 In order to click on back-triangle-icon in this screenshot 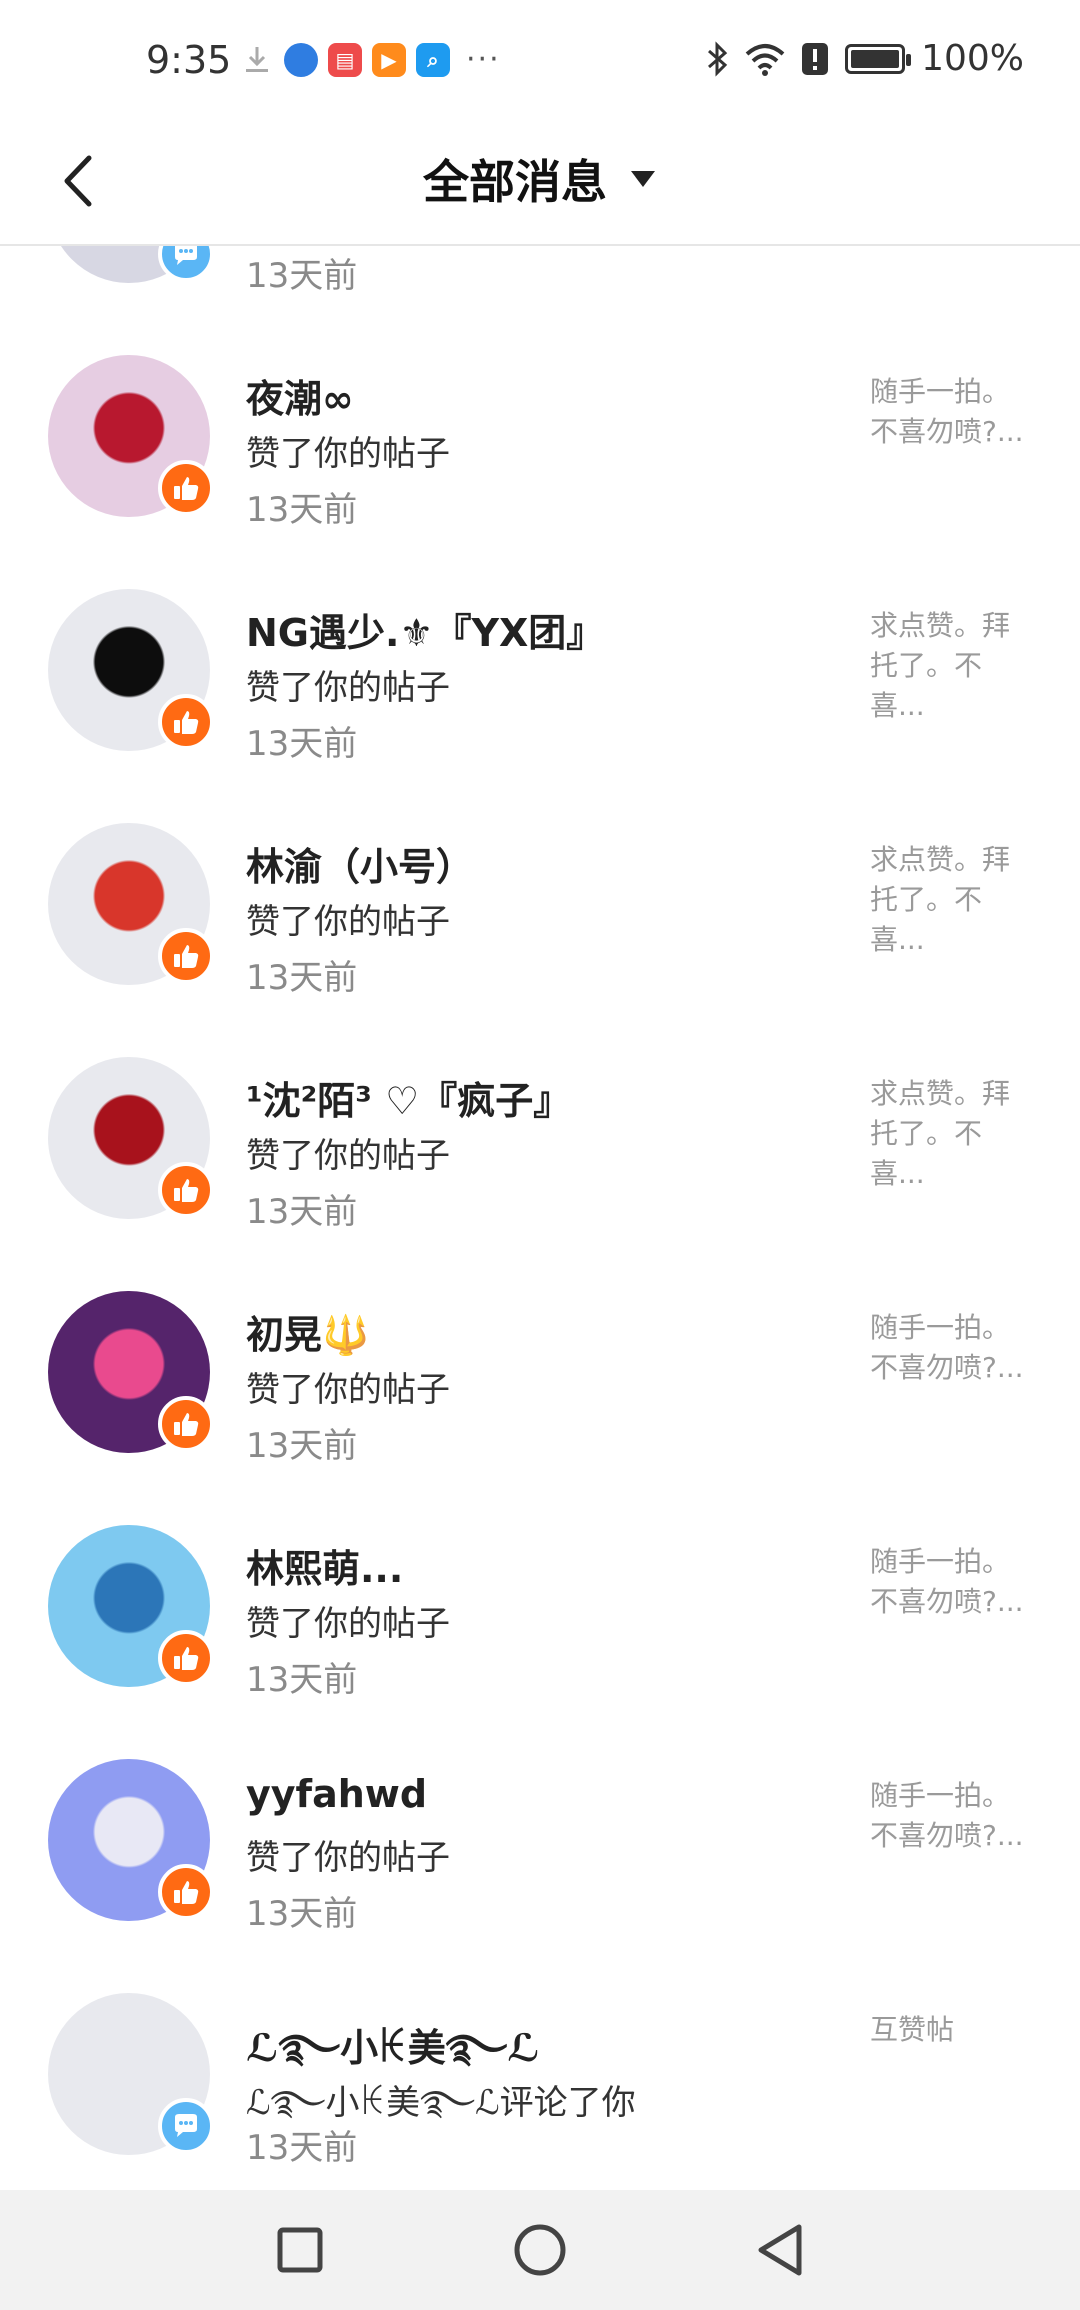, I will do `click(780, 2250)`.